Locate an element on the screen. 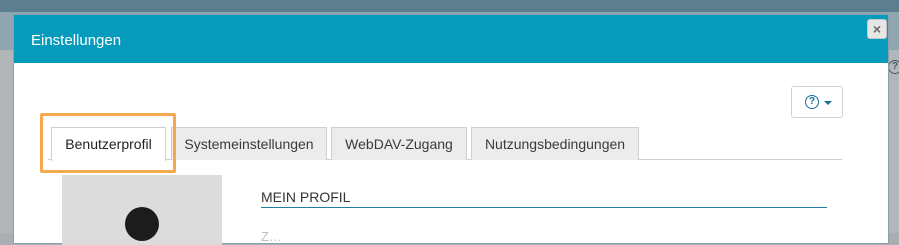 This screenshot has height=245, width=899. tab-label: Nutzungsbedingungen is located at coordinates (555, 144).